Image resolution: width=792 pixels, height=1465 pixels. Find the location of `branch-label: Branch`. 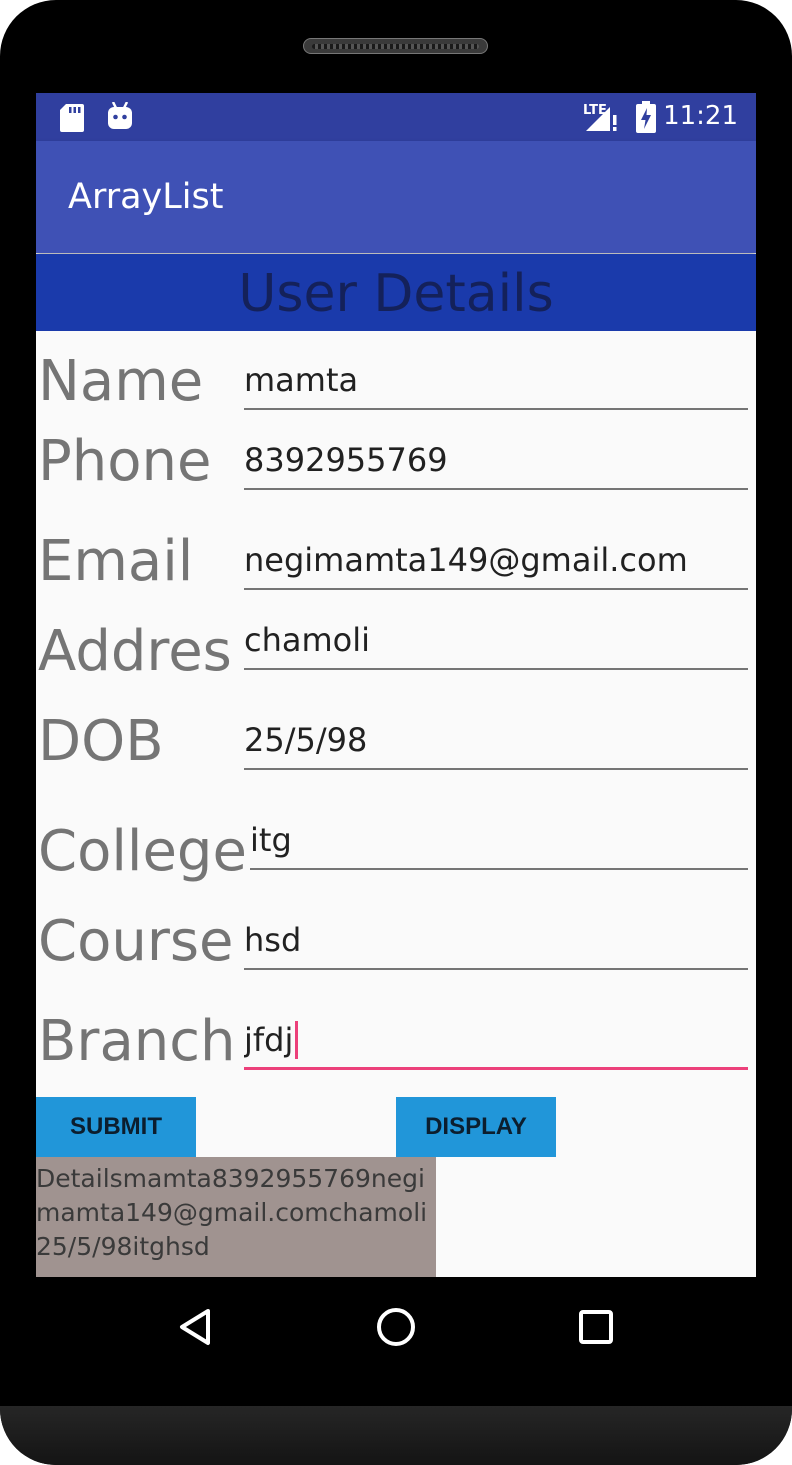

branch-label: Branch is located at coordinates (137, 1041).